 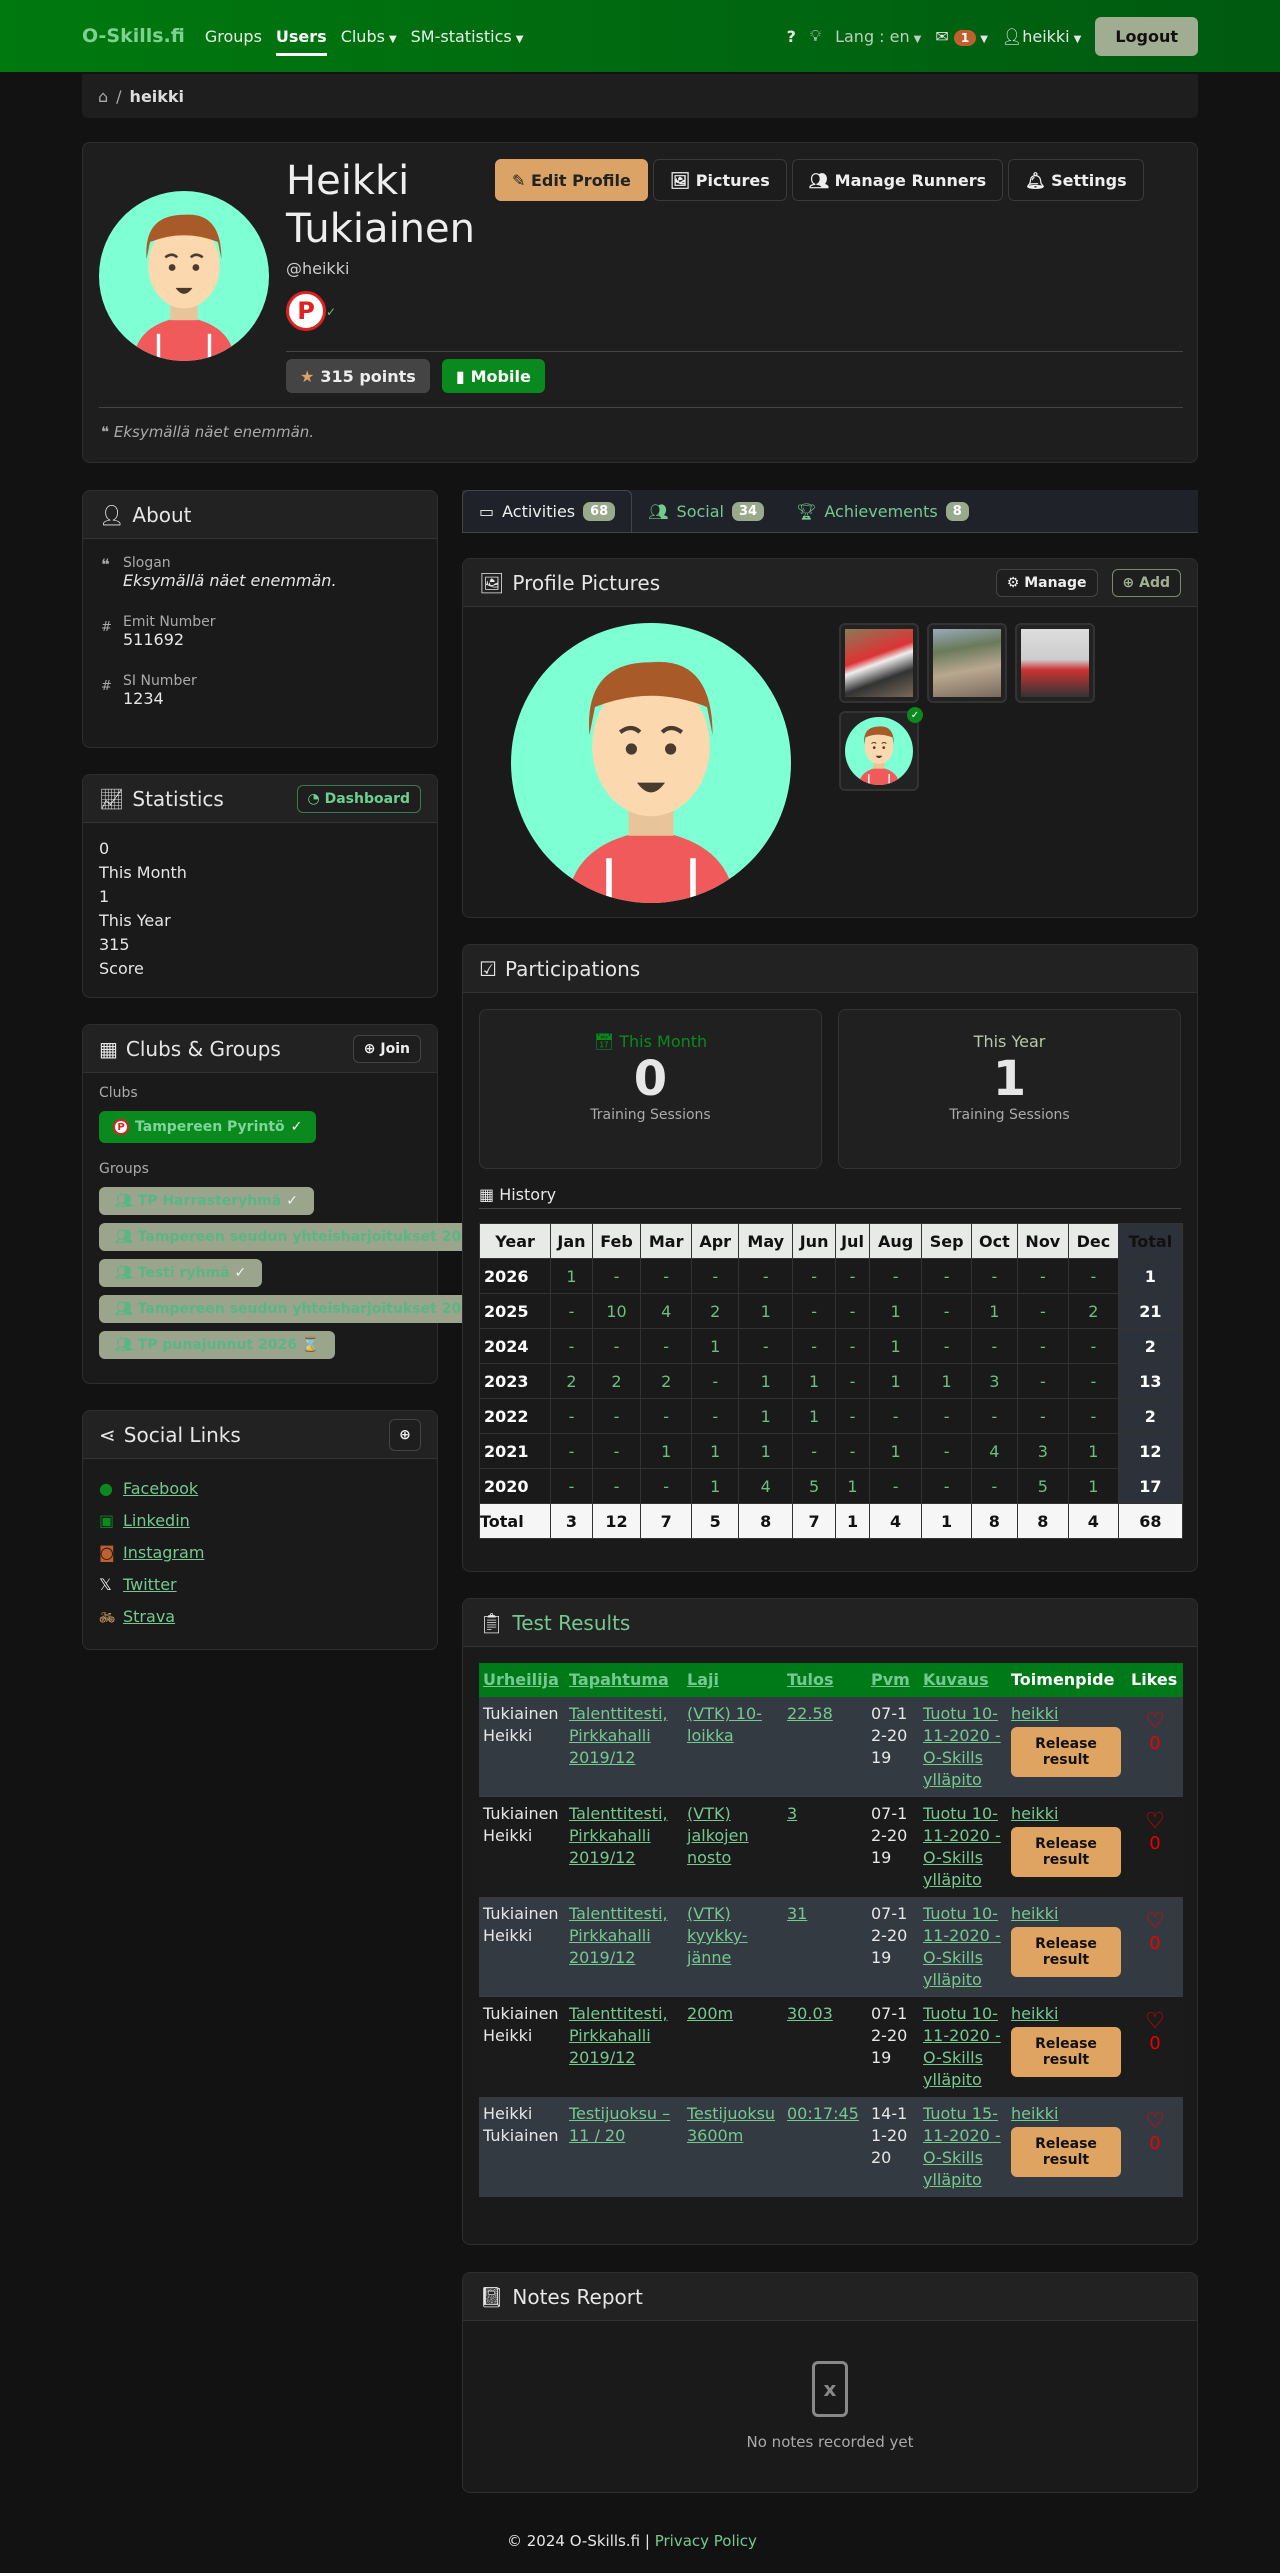 I want to click on group-badge: 👥︎ TP Harrasteryhmä ✓, so click(x=206, y=1201).